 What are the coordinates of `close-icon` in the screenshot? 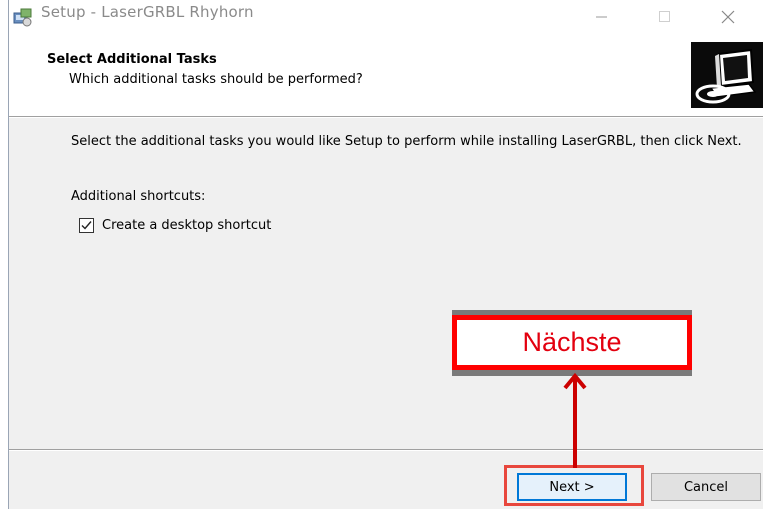 It's located at (728, 17).